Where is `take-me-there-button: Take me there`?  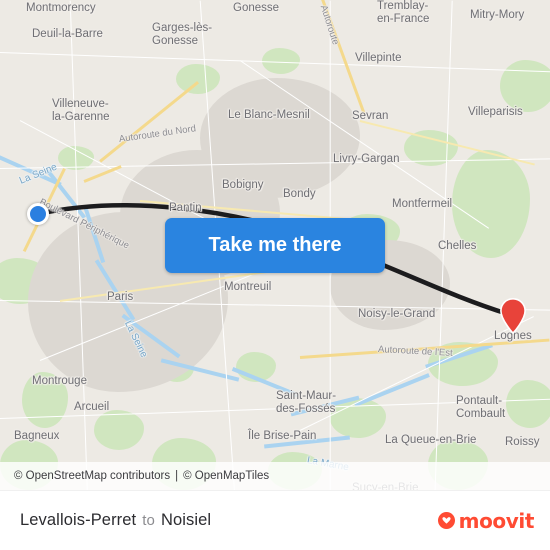 take-me-there-button: Take me there is located at coordinates (275, 245).